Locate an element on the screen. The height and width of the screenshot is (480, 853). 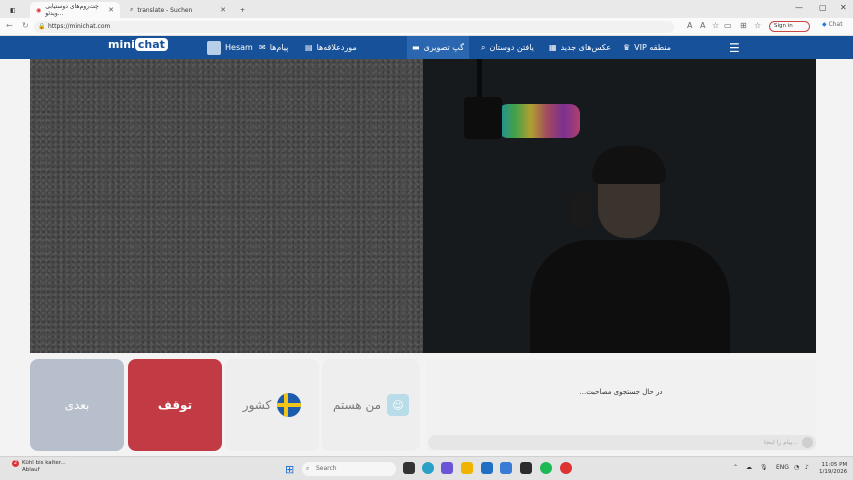
weather-widget: Kühl bis kalter... Ablauf is located at coordinates (44, 467).